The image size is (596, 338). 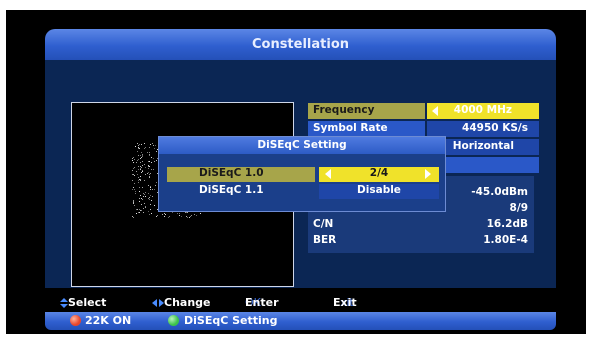 What do you see at coordinates (303, 191) in the screenshot?
I see `diseqc11-row: DiSEqC 1.1 Disable` at bounding box center [303, 191].